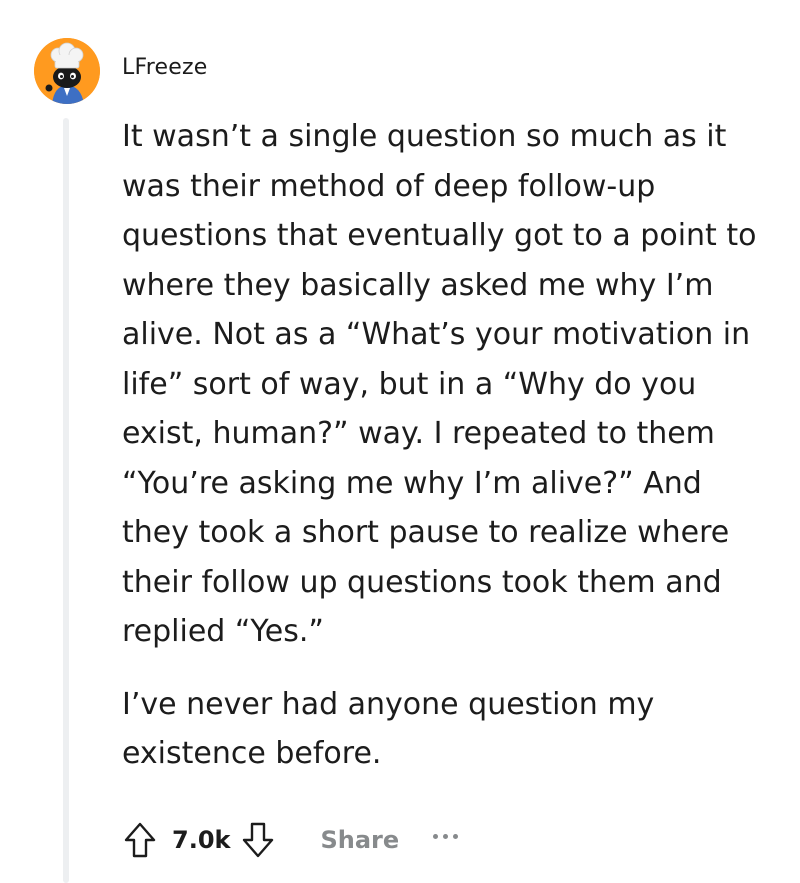 This screenshot has width=800, height=883. What do you see at coordinates (359, 840) in the screenshot?
I see `share-button: Share` at bounding box center [359, 840].